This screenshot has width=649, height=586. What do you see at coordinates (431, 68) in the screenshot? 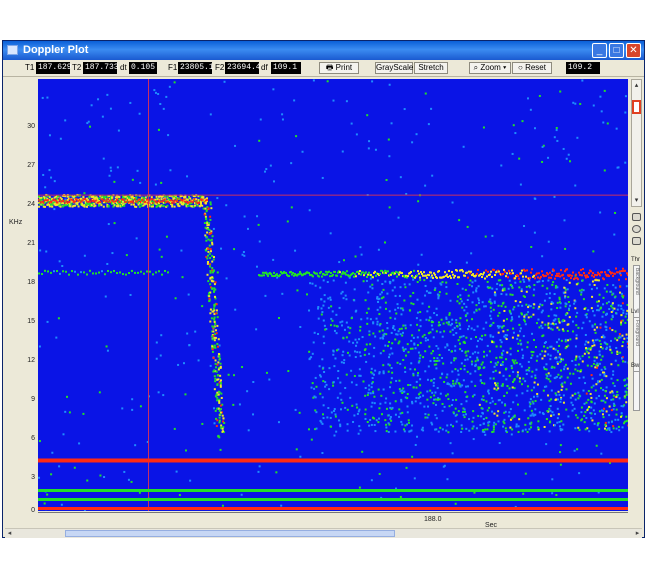
I see `stretch-button: Stretch` at bounding box center [431, 68].